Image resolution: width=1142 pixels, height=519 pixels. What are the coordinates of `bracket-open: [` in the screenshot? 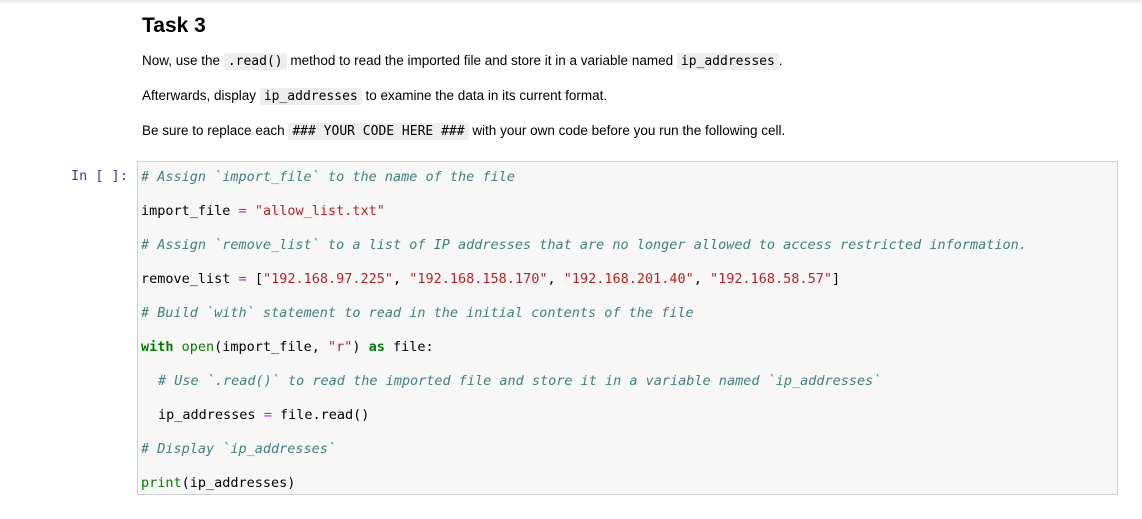 It's located at (258, 279).